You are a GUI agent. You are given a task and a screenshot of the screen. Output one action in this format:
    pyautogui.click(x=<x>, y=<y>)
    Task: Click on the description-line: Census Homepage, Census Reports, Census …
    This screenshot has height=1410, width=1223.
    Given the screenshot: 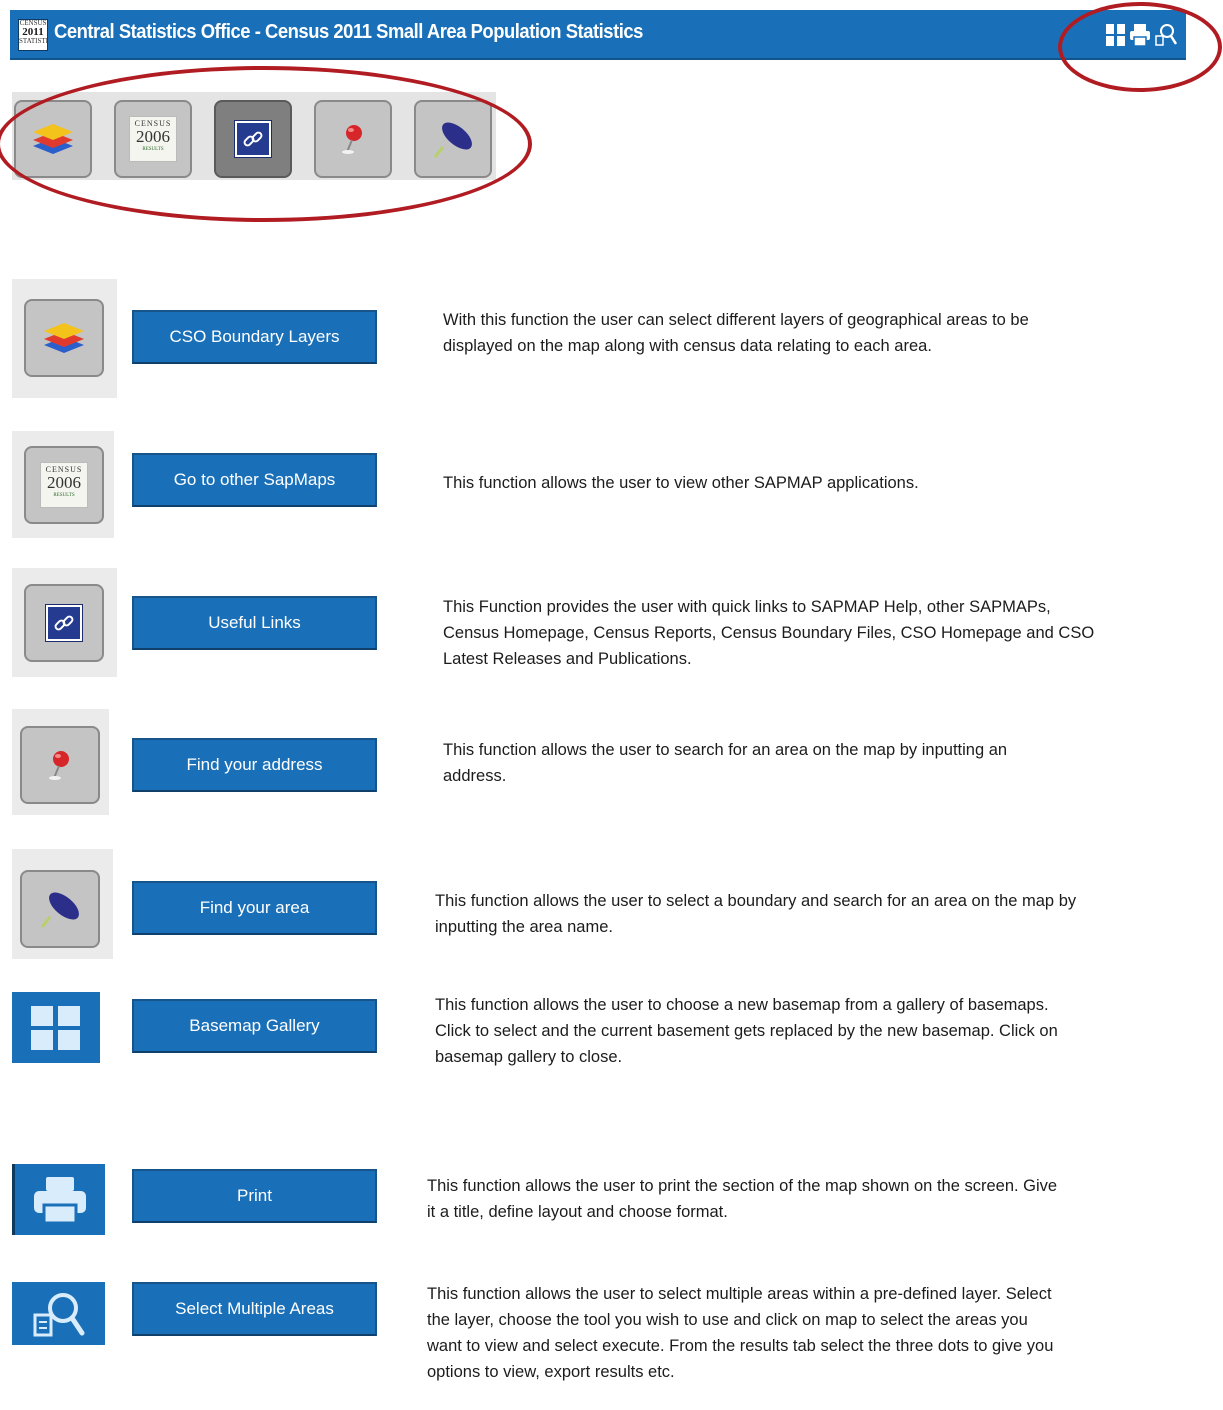 What is the action you would take?
    pyautogui.click(x=769, y=633)
    